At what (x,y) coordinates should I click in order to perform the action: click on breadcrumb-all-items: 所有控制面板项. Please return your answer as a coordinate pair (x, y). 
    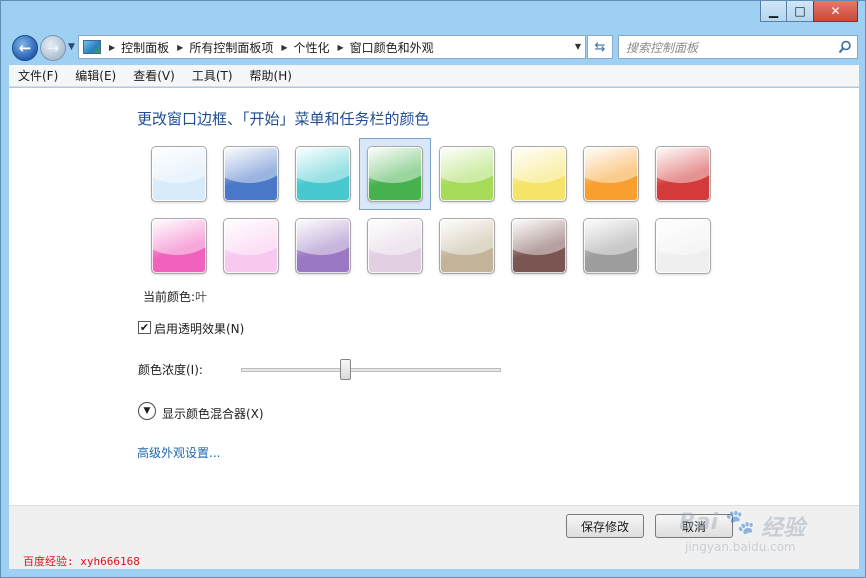
    Looking at the image, I should click on (231, 47).